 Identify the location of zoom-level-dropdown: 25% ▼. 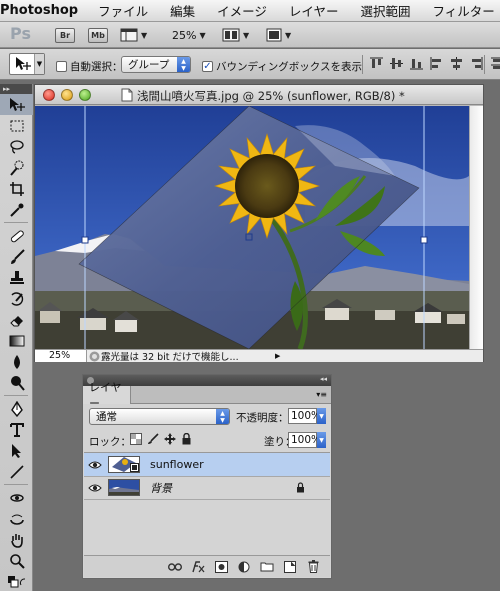
(189, 35).